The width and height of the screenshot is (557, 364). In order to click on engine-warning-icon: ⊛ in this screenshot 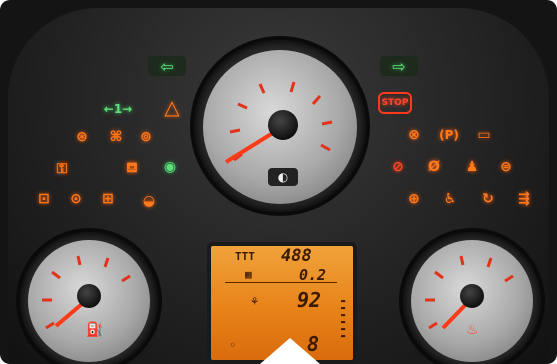, I will do `click(82, 137)`.